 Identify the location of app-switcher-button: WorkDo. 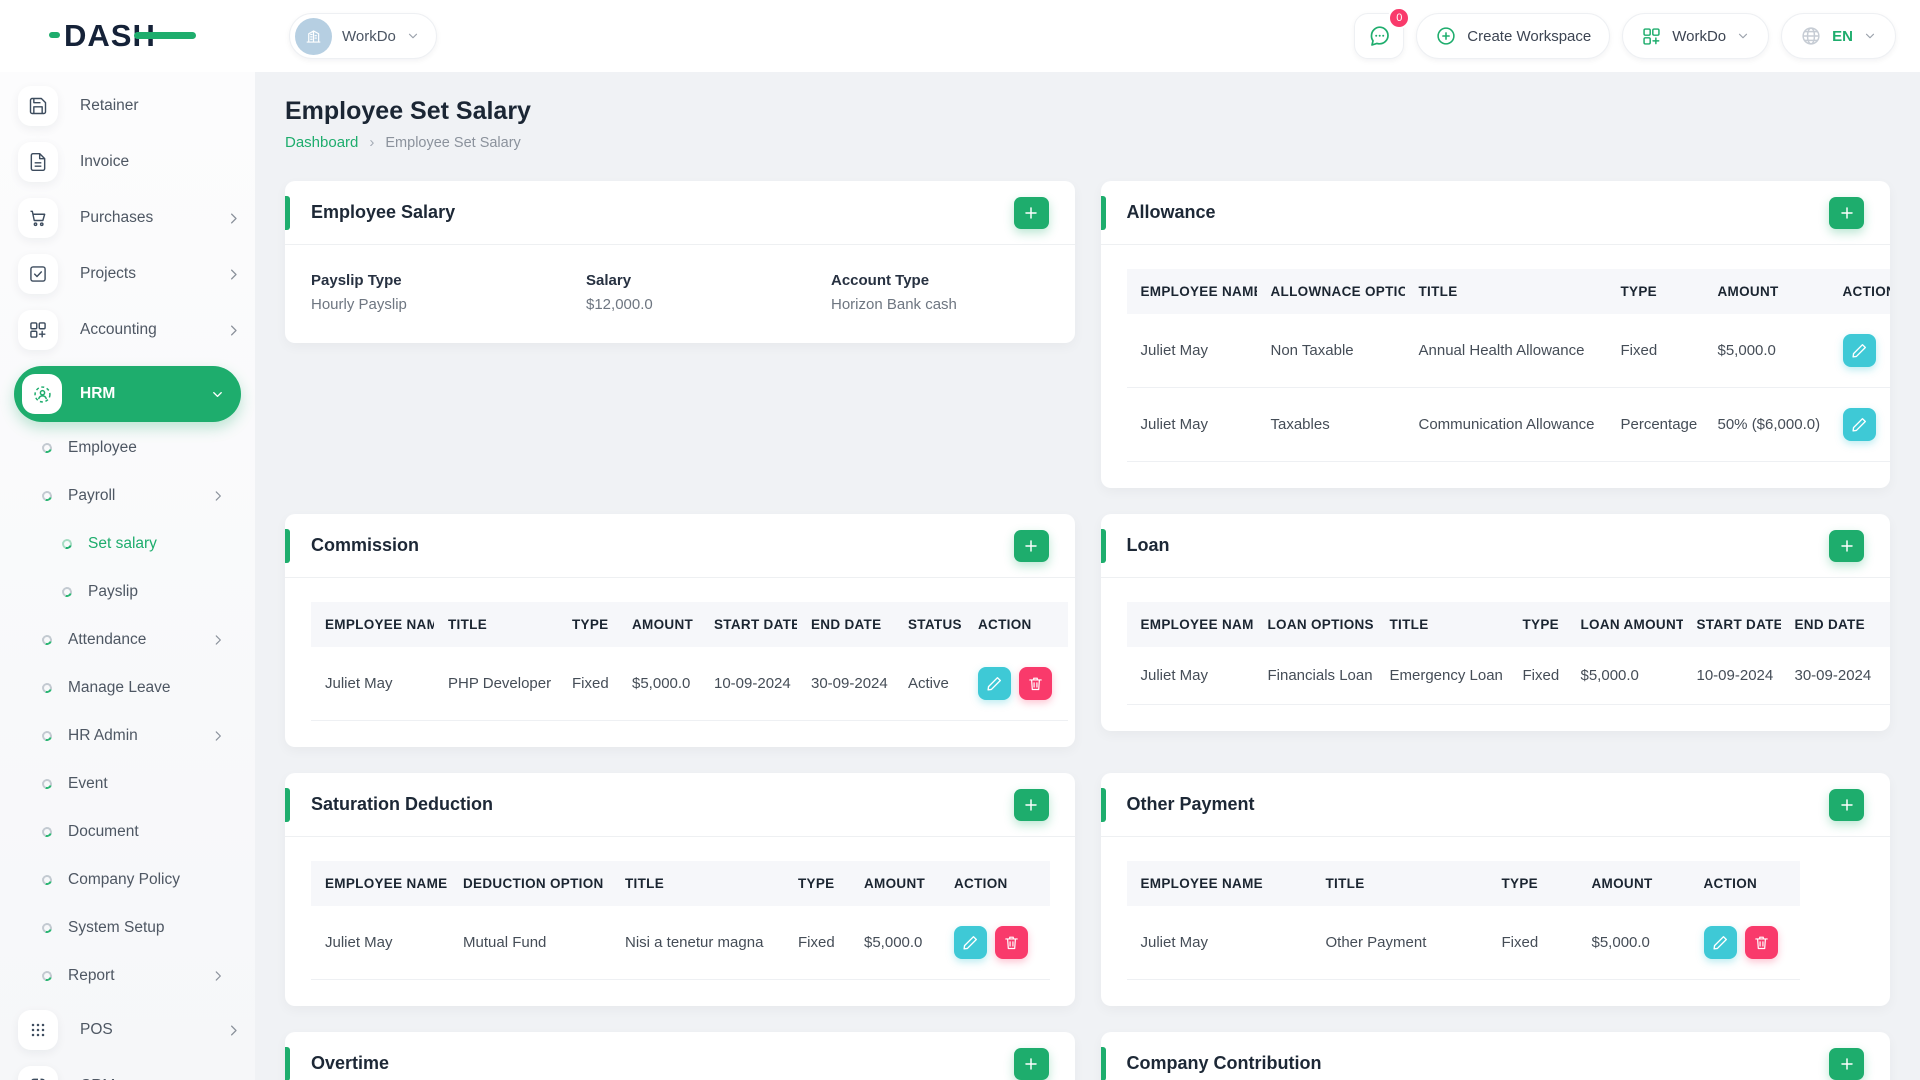
(1696, 36).